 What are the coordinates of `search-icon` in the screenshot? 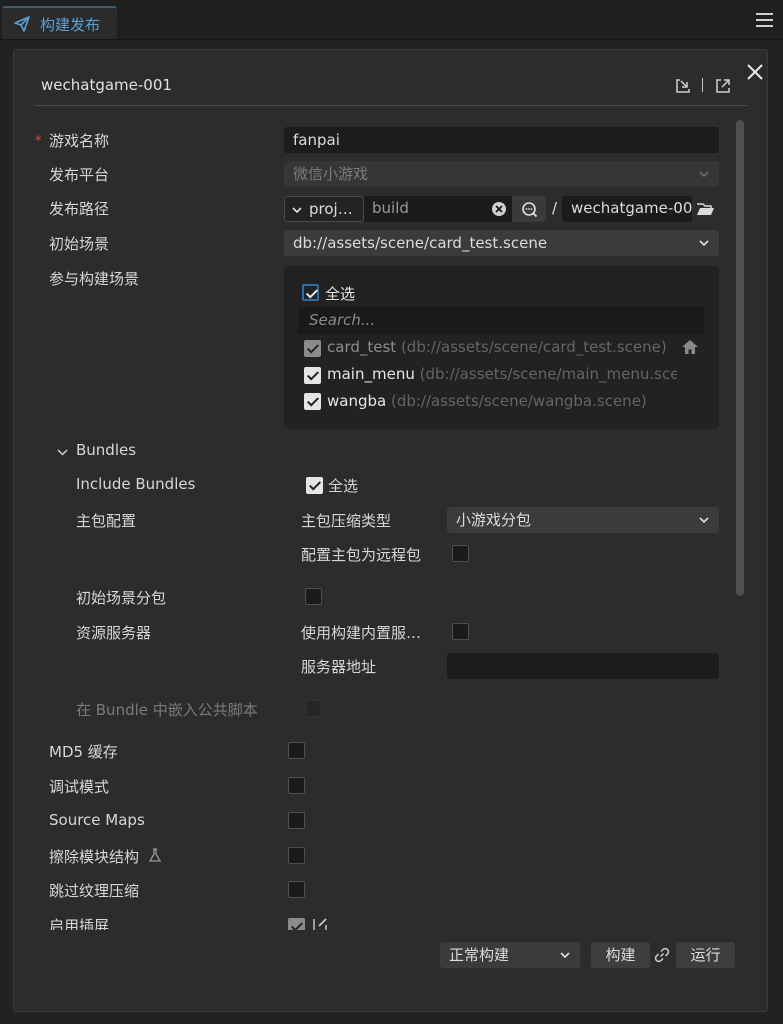 It's located at (530, 210).